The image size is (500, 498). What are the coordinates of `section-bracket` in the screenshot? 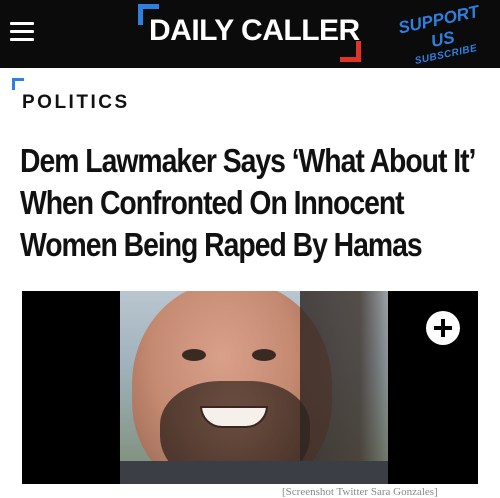 It's located at (18, 84).